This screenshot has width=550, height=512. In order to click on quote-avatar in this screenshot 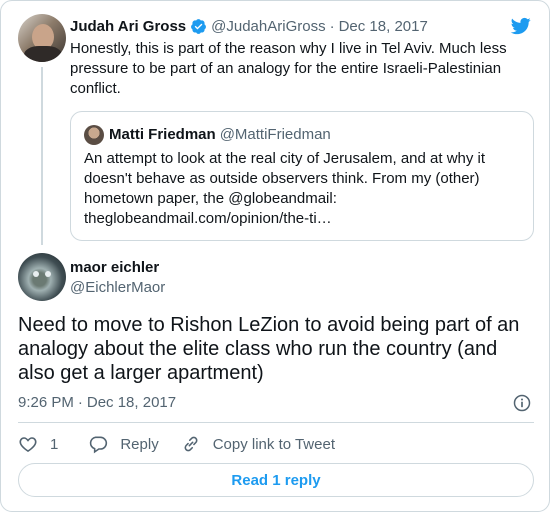, I will do `click(94, 135)`.